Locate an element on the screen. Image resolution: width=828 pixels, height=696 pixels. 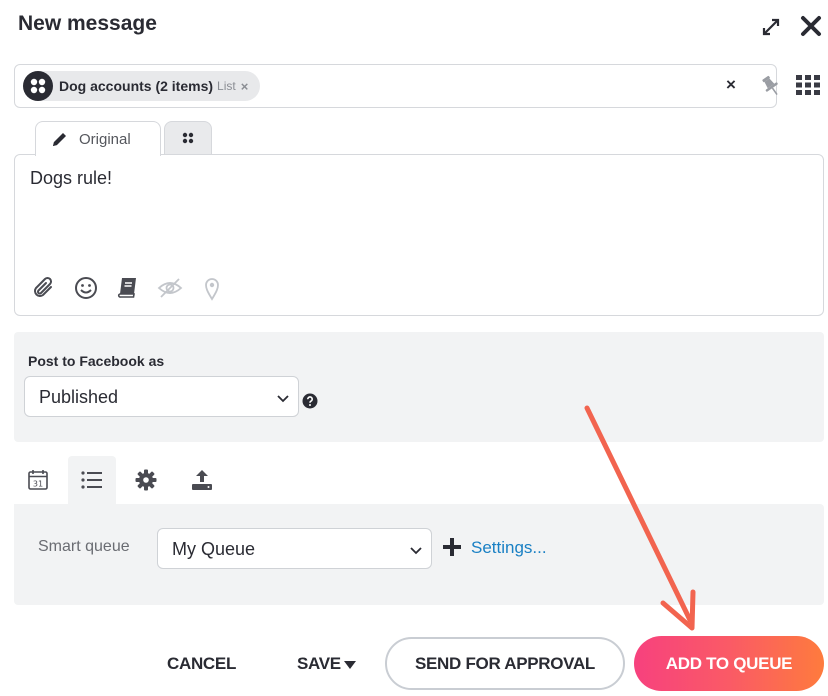
chip-remove-icon: × is located at coordinates (245, 86).